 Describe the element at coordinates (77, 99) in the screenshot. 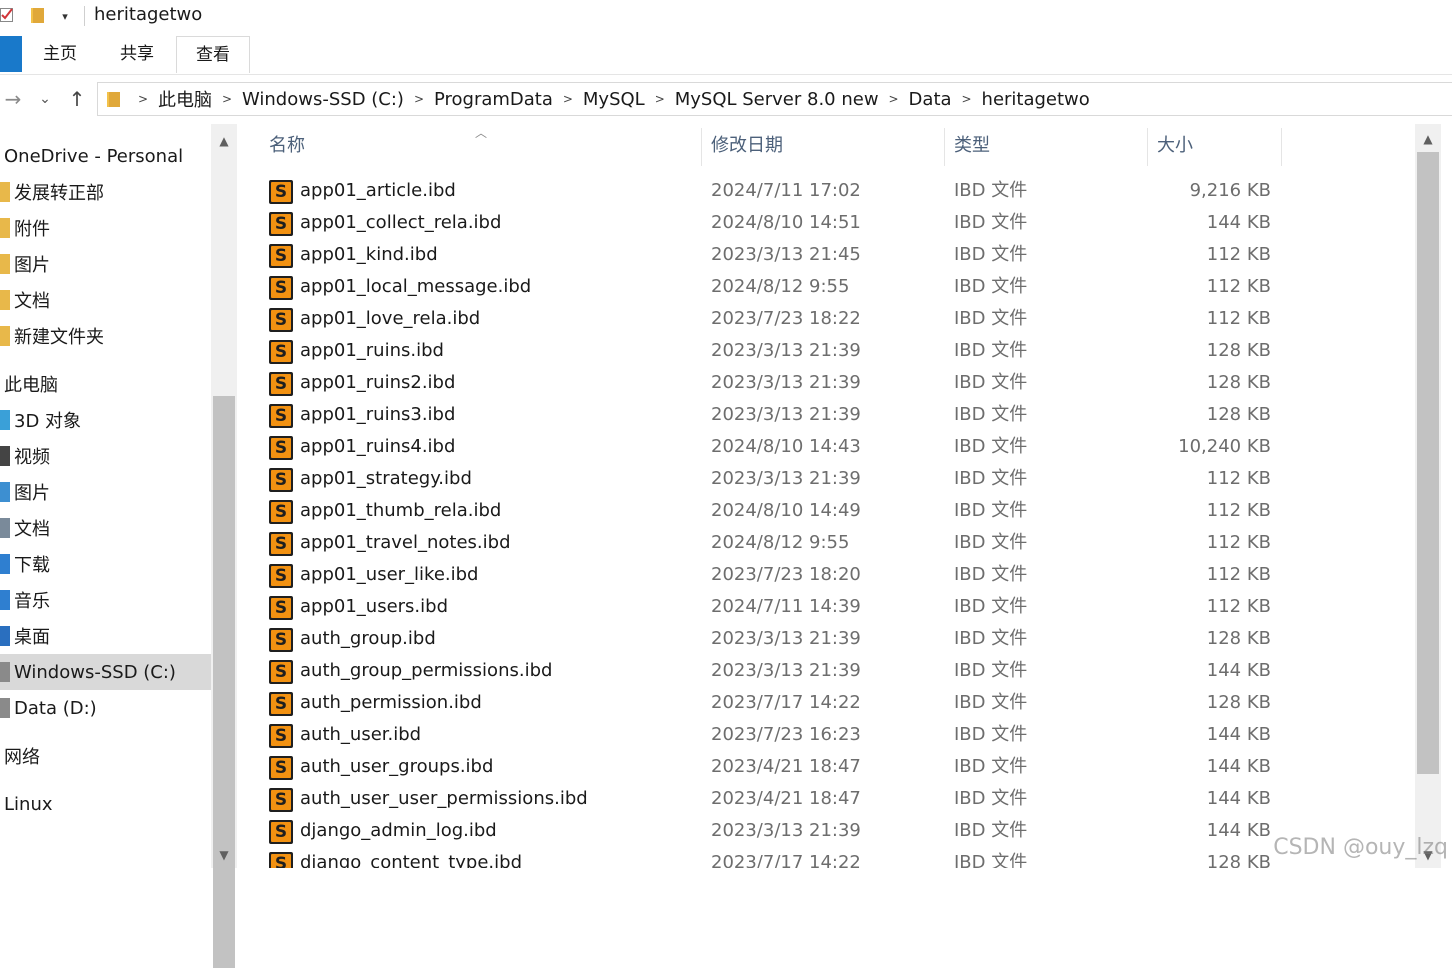

I see `up-arrow-icon: ↑` at that location.